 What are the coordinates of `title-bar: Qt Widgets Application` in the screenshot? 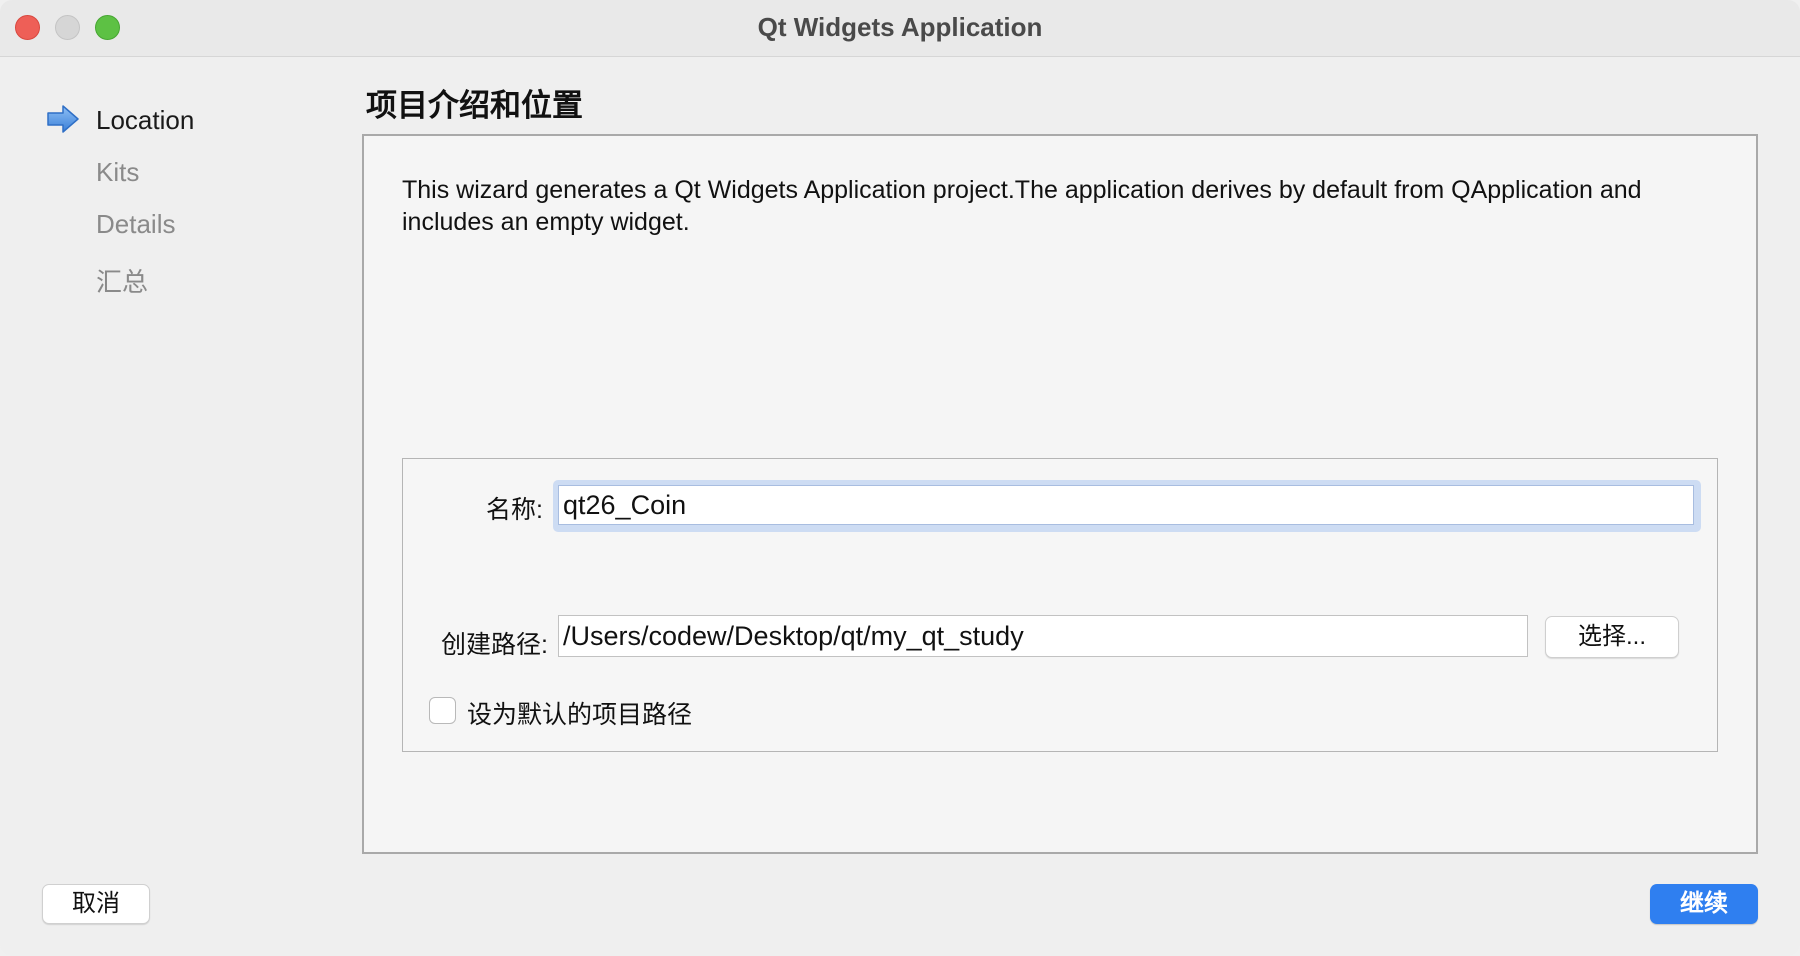 It's located at (900, 28).